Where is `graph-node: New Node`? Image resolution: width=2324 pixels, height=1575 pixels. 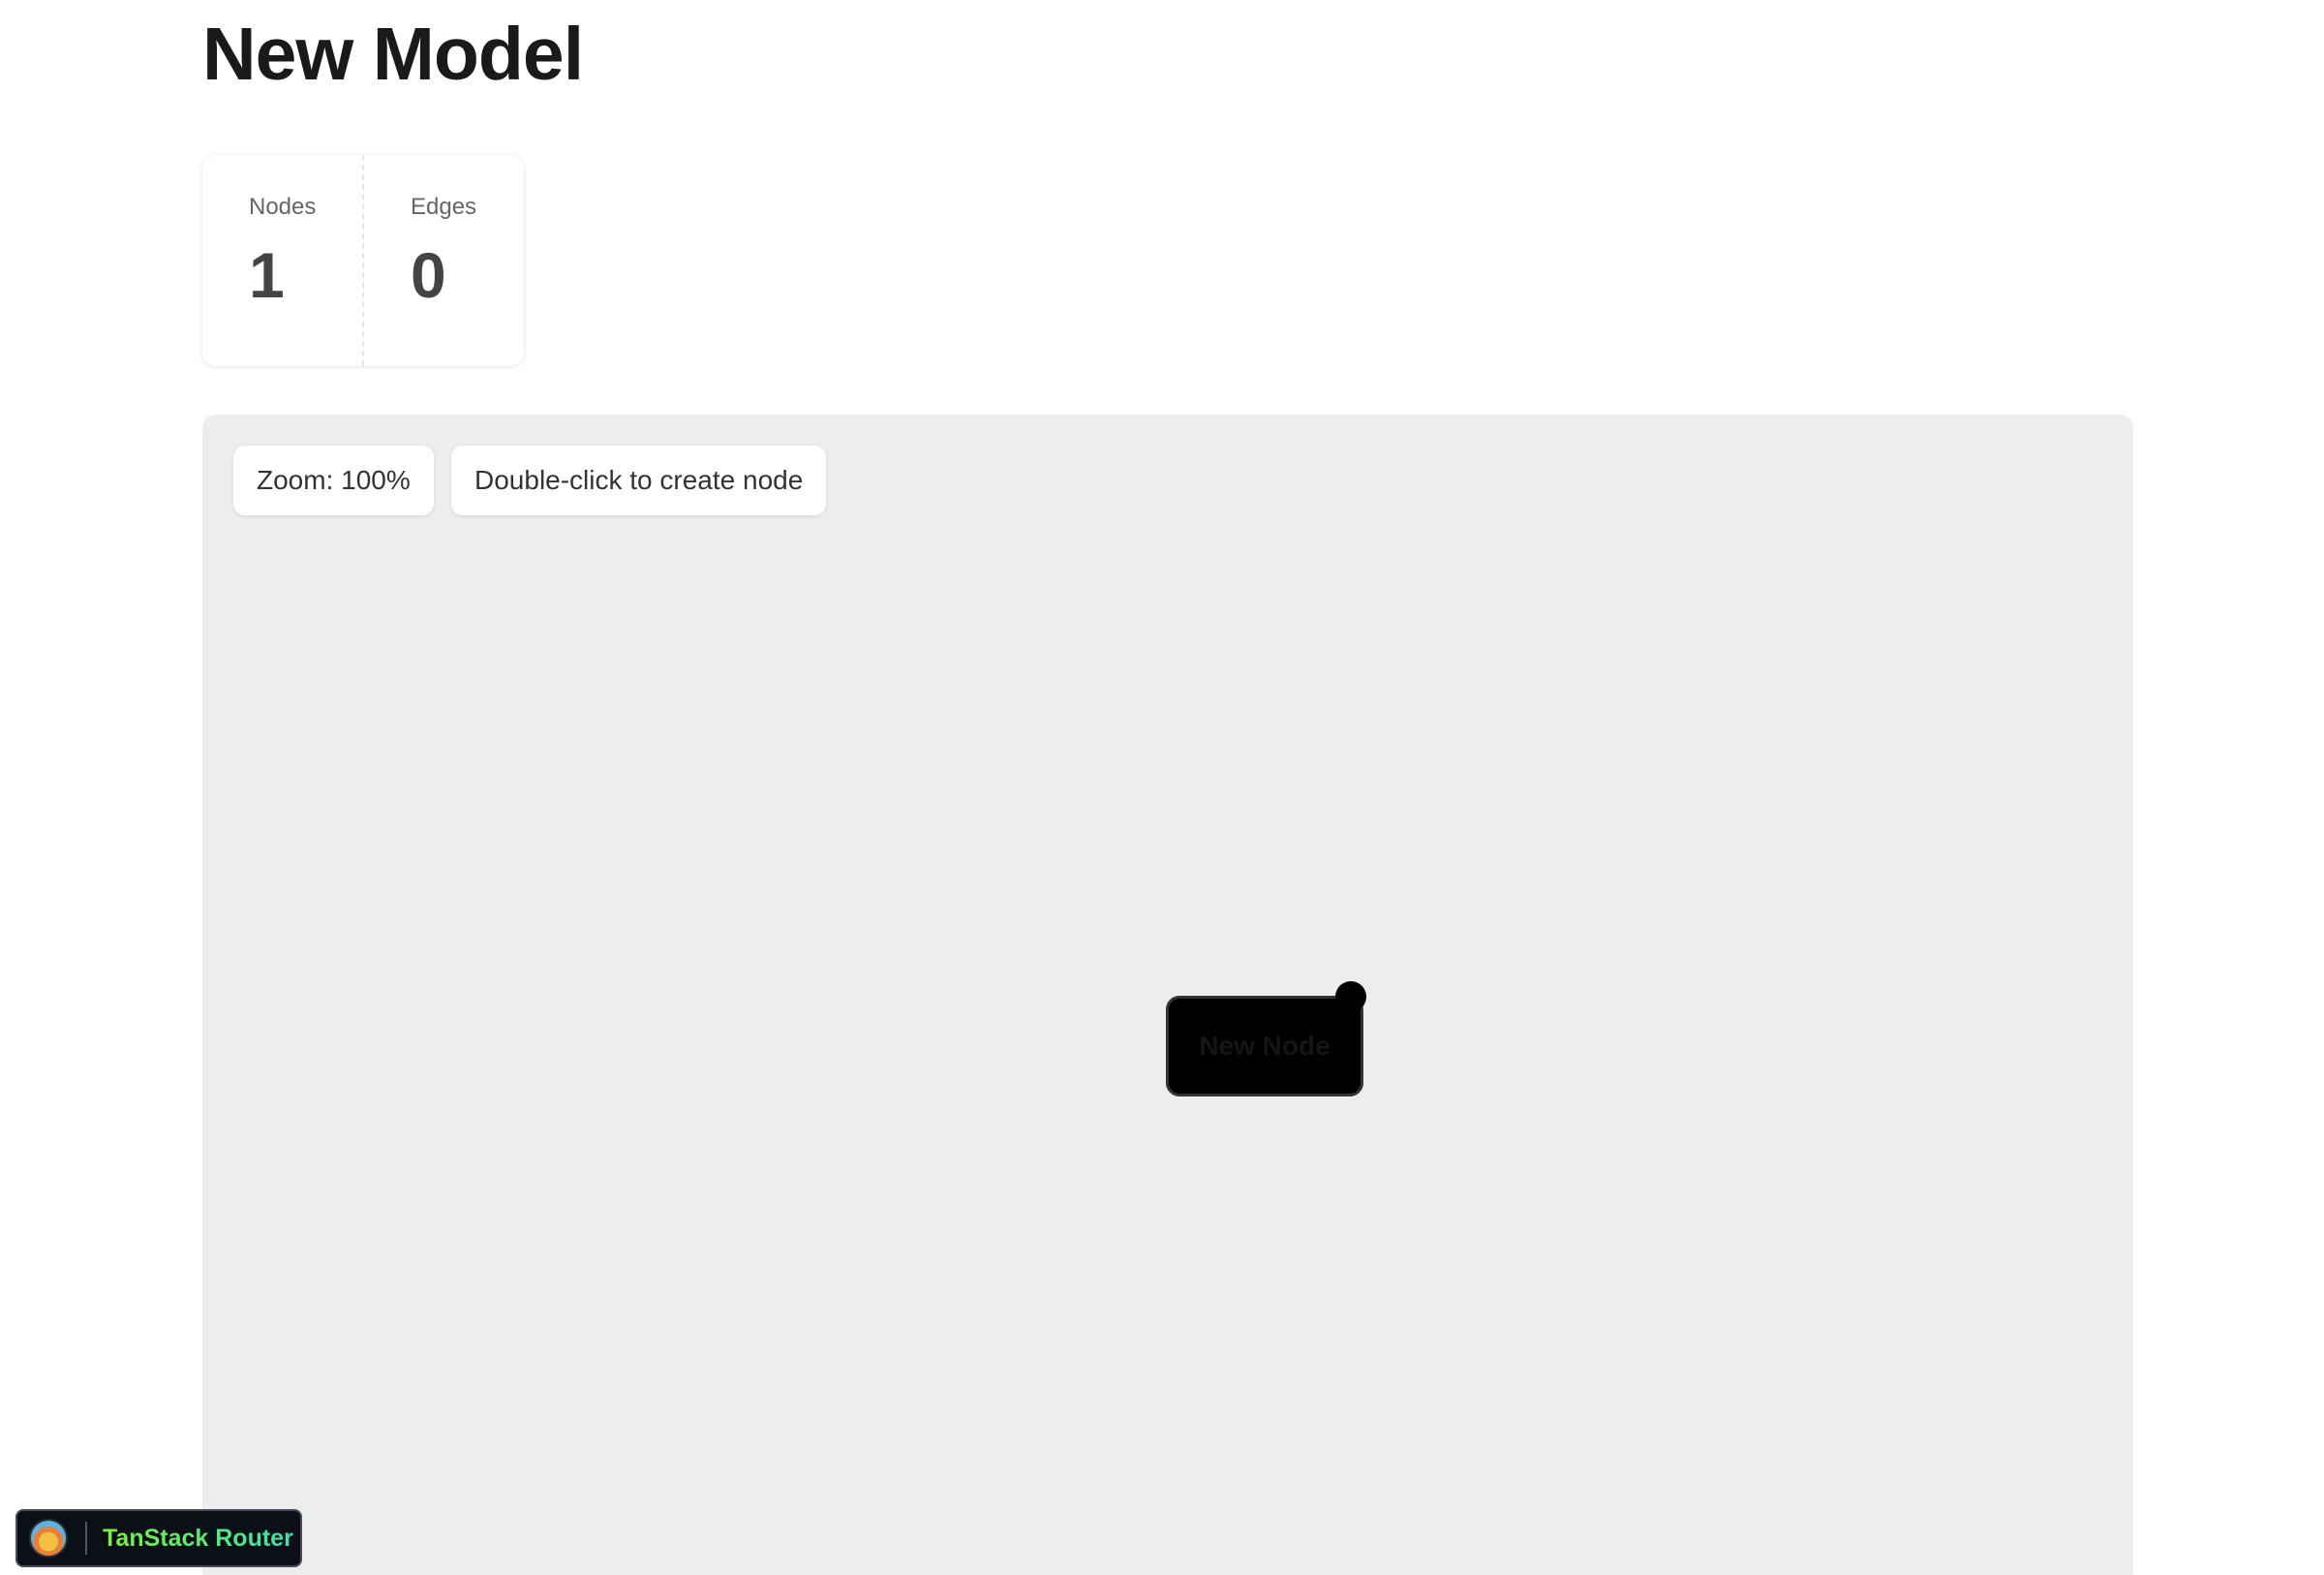
graph-node: New Node is located at coordinates (1266, 1038).